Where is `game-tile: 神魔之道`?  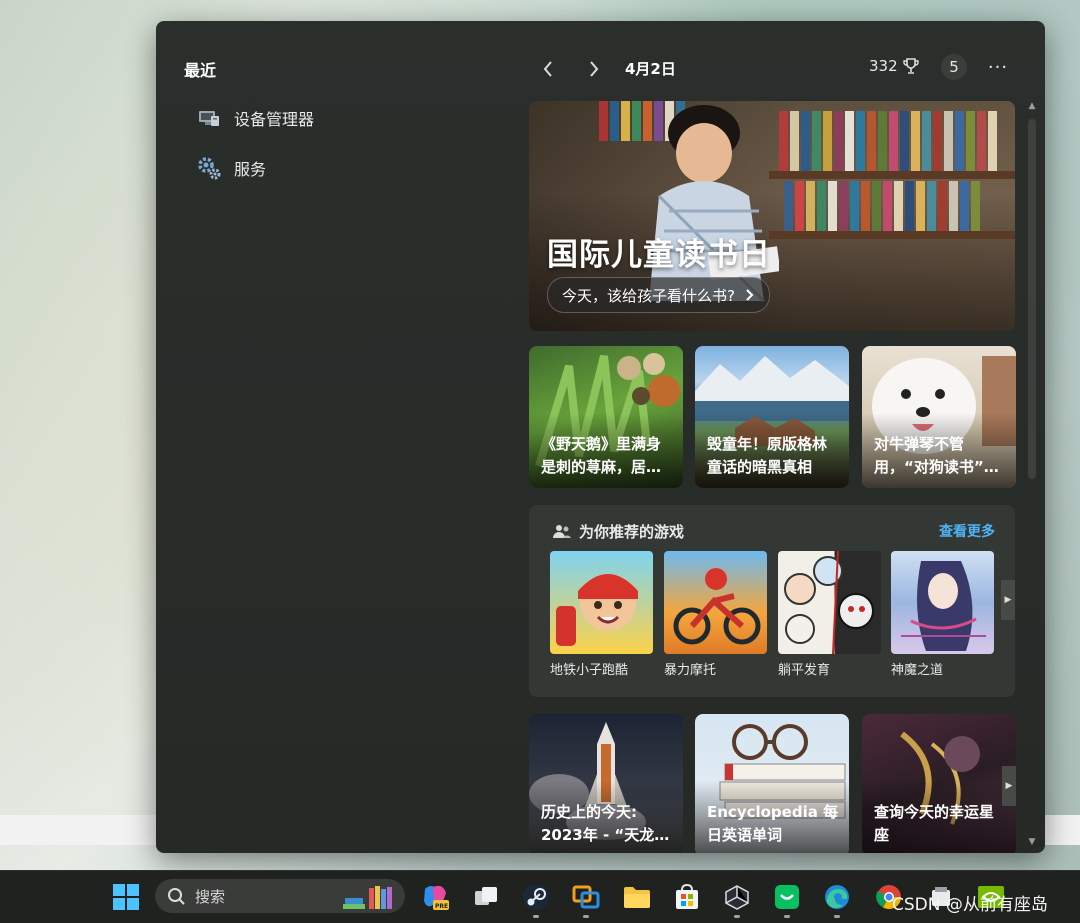 game-tile: 神魔之道 is located at coordinates (942, 614).